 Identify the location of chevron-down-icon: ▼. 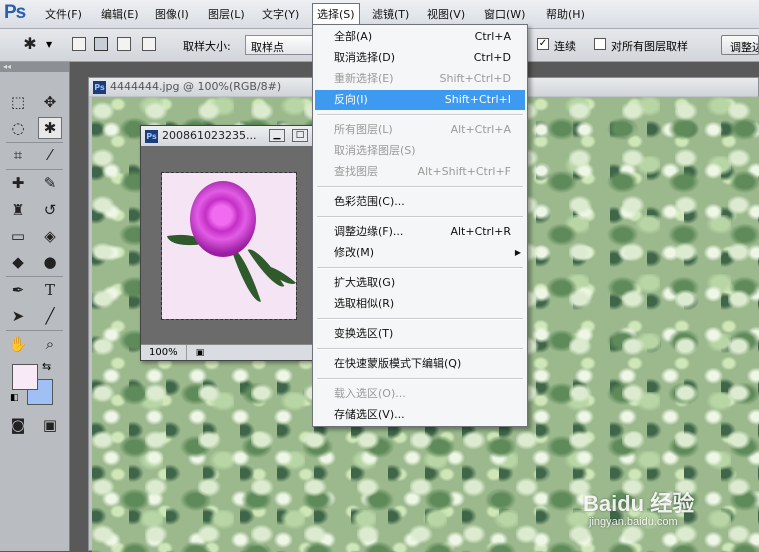
(49, 44).